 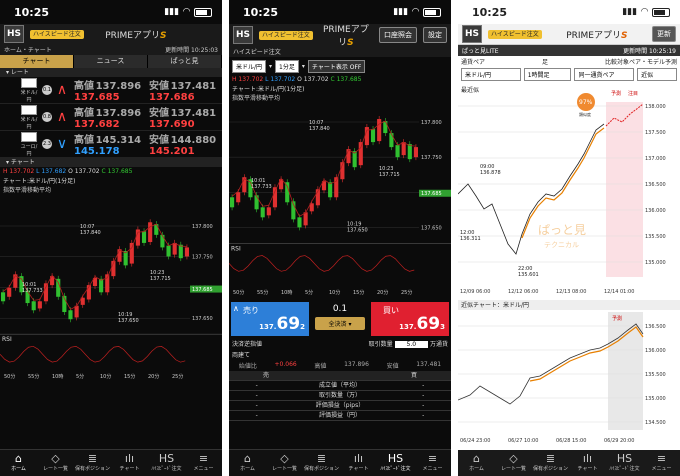 What do you see at coordinates (391, 310) in the screenshot?
I see `buy-label: 買い` at bounding box center [391, 310].